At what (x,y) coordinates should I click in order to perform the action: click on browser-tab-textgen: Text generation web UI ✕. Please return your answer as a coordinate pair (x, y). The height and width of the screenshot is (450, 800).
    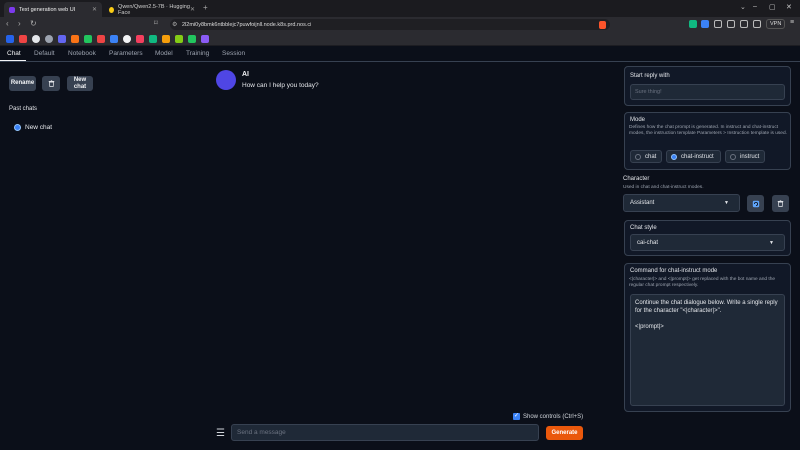
    Looking at the image, I should click on (53, 9).